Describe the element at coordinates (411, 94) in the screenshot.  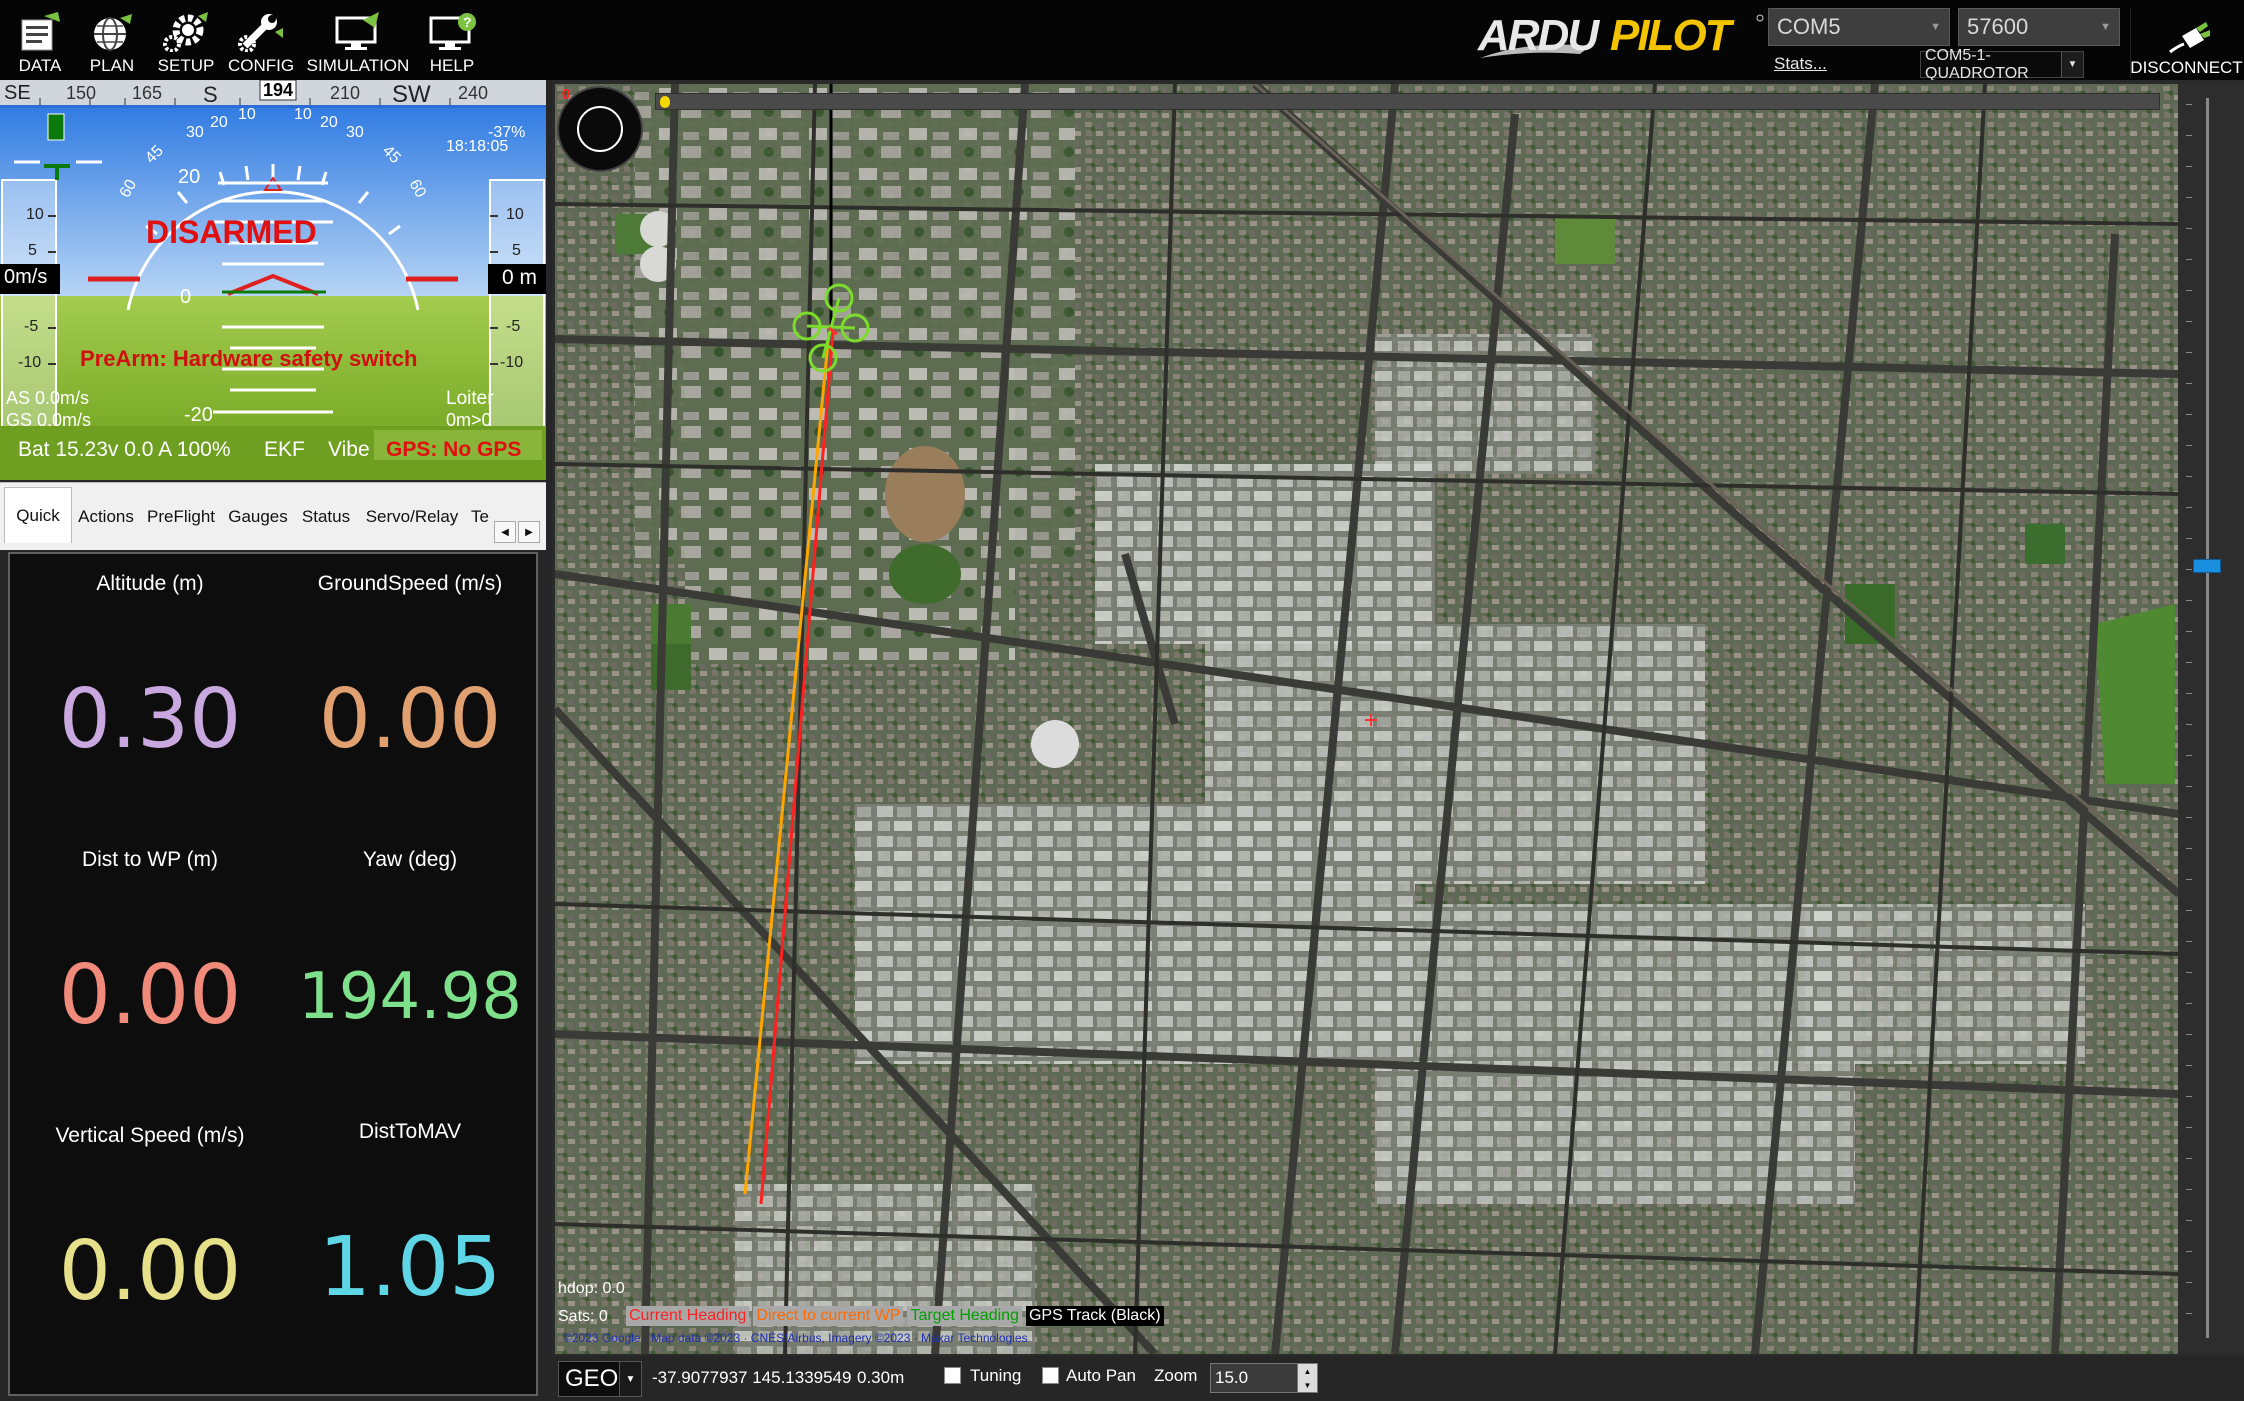
I see `heading-tick-sw: SW` at that location.